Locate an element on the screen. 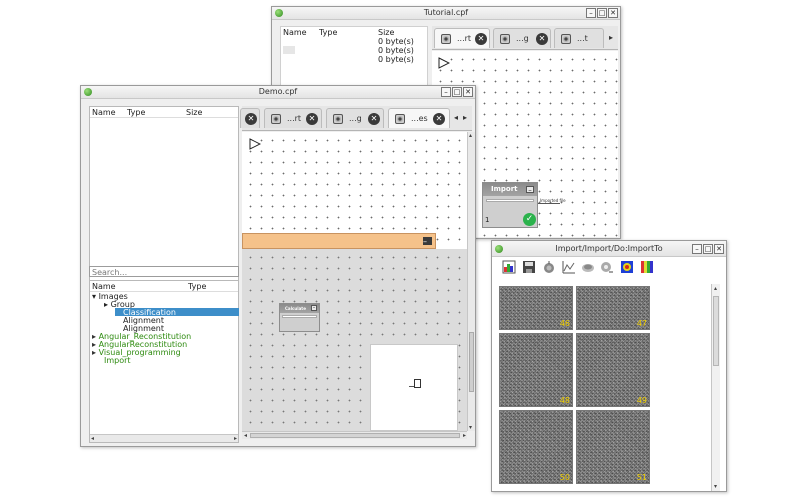 Image resolution: width=800 pixels, height=500 pixels. image-index: 46 is located at coordinates (564, 323).